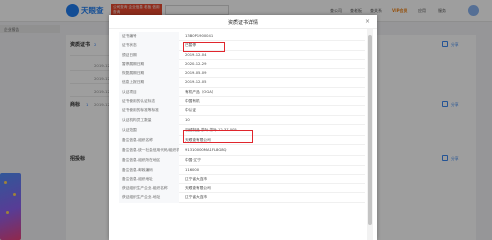 The width and height of the screenshot is (492, 240). What do you see at coordinates (193, 160) in the screenshot?
I see `row-value: 中国·辽宁` at bounding box center [193, 160].